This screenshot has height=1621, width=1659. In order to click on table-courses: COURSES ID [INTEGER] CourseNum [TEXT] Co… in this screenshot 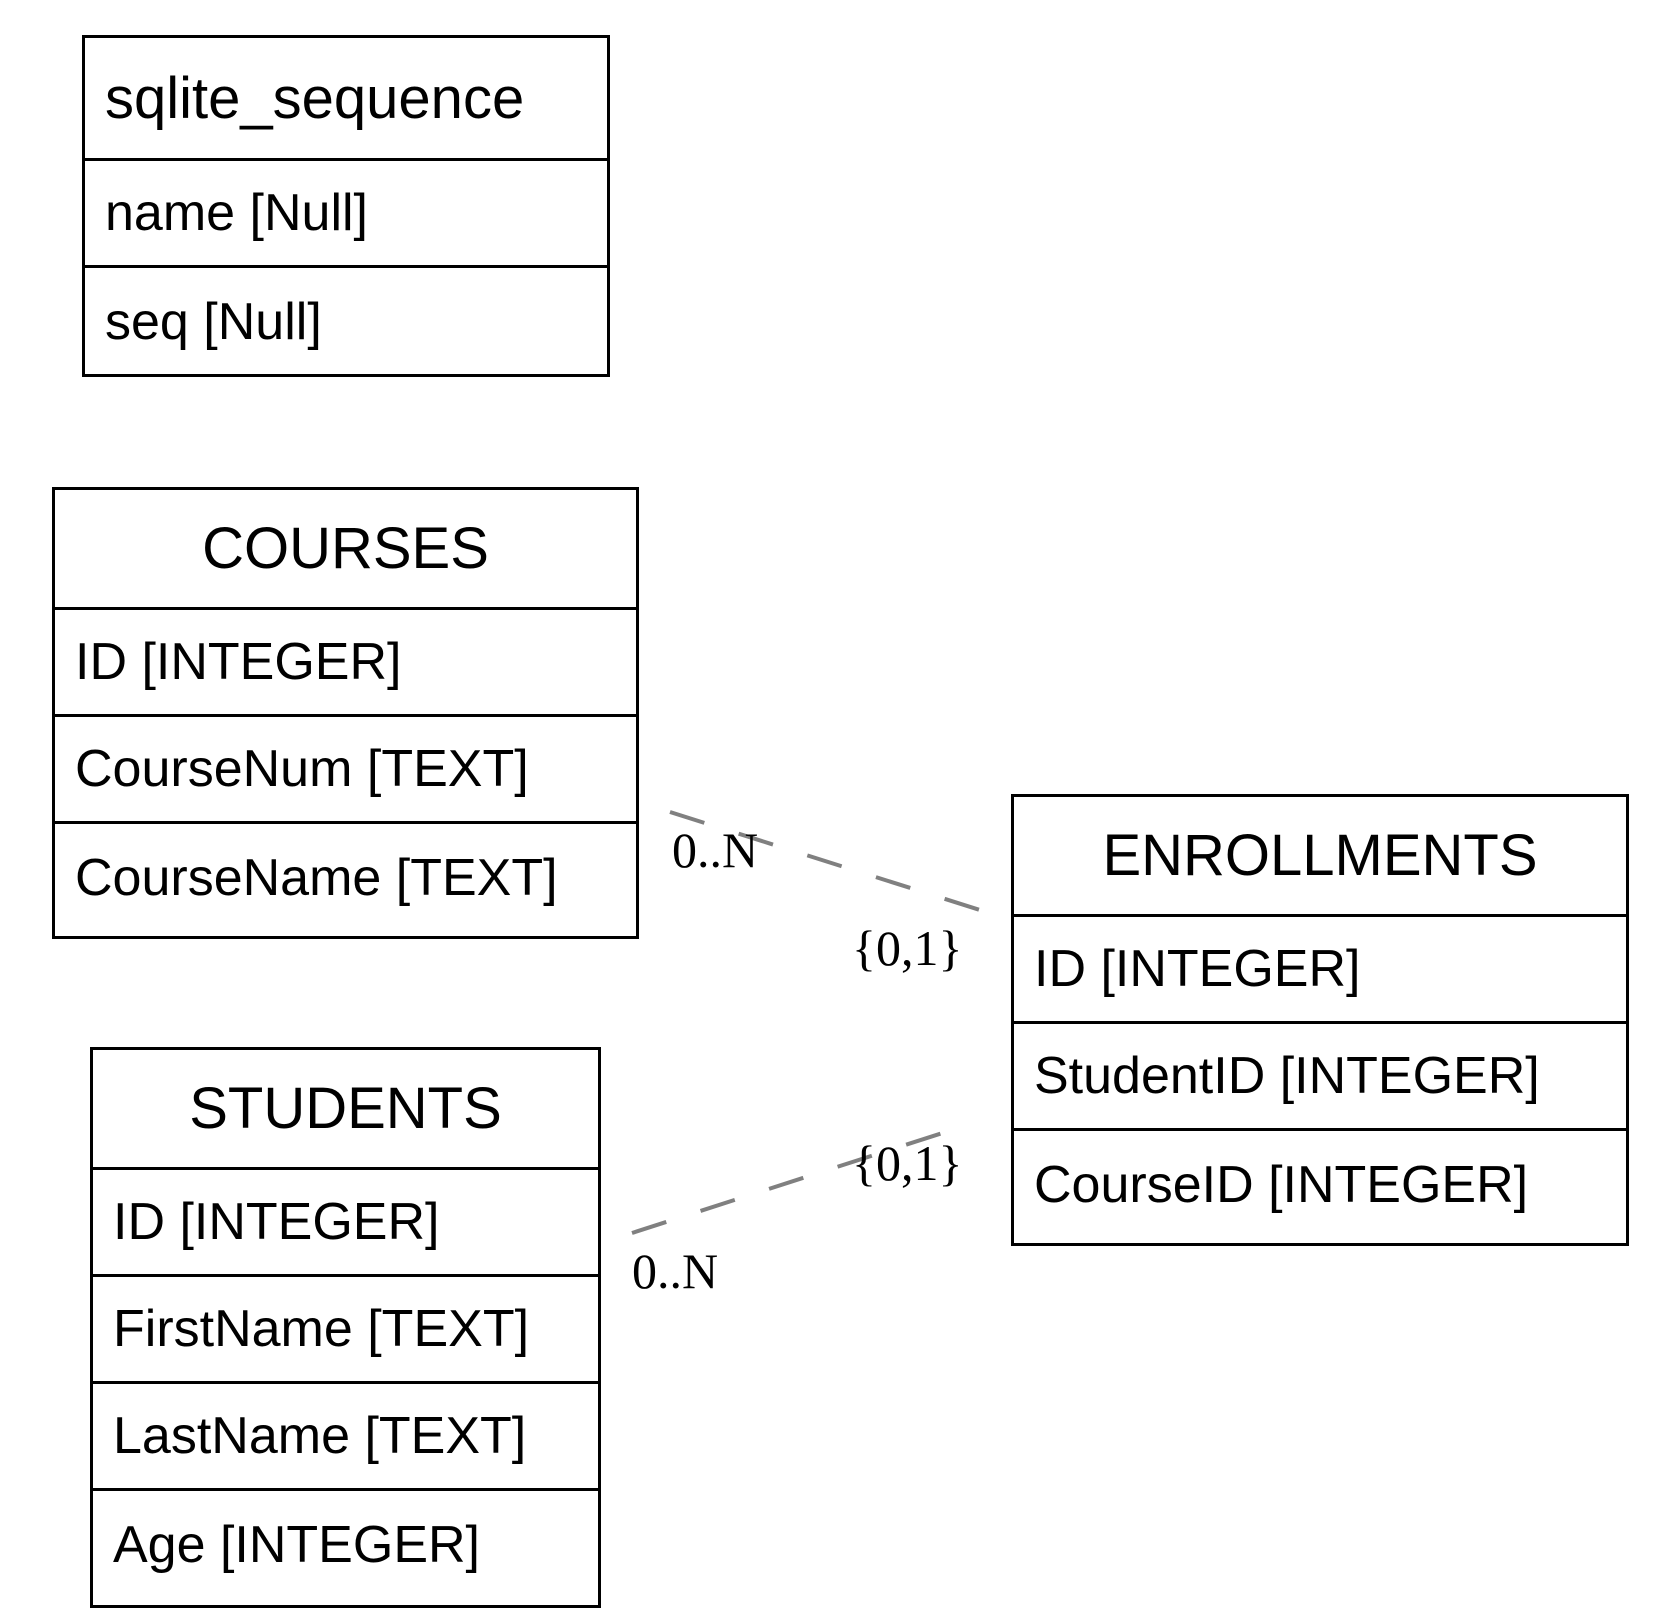, I will do `click(345, 713)`.